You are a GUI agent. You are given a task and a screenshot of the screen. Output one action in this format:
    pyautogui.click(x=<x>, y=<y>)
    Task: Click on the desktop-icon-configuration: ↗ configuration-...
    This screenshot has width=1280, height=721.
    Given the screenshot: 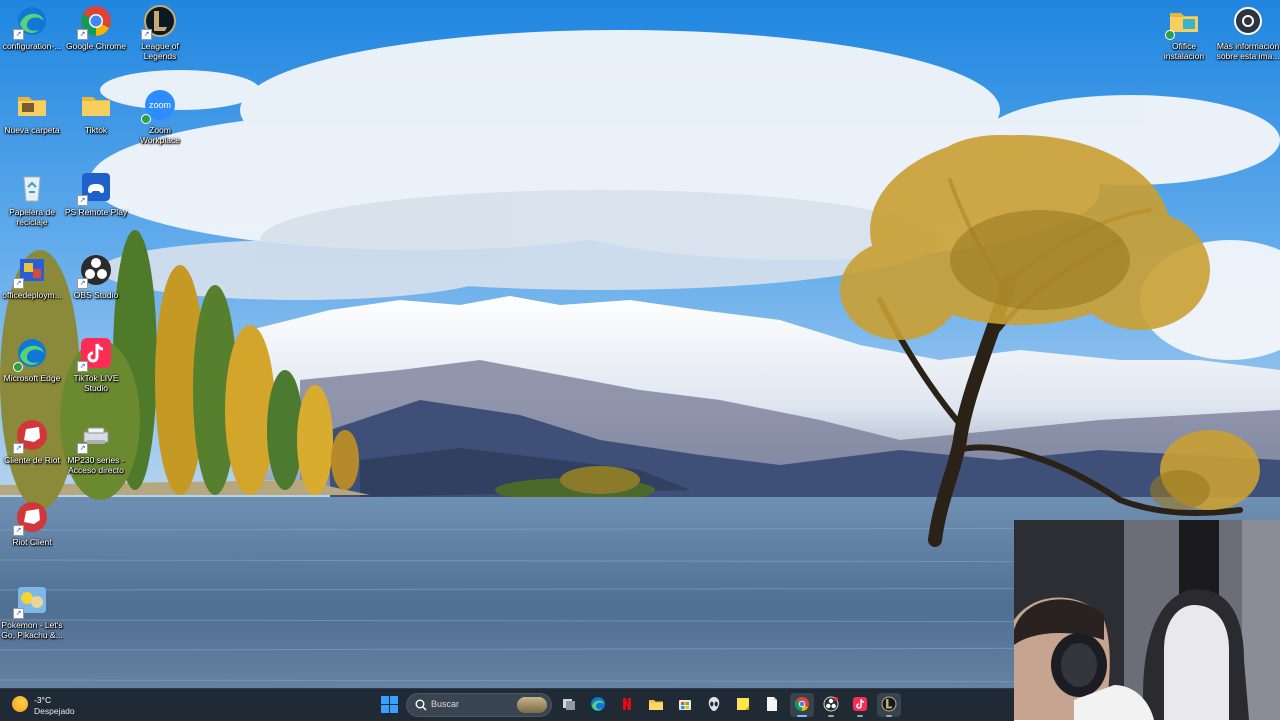 What is the action you would take?
    pyautogui.click(x=32, y=27)
    